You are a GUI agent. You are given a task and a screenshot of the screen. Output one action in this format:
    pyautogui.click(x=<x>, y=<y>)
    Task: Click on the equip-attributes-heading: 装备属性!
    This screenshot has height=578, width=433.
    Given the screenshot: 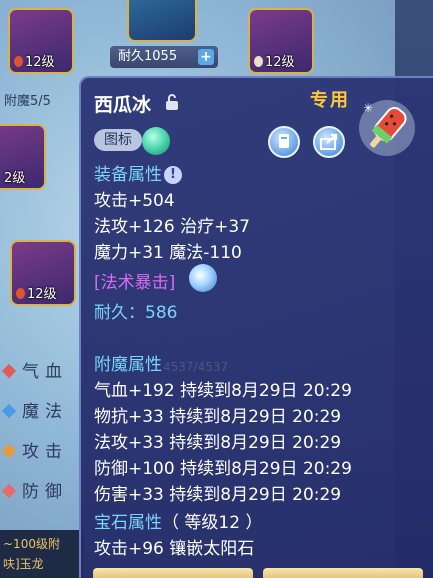 What is the action you would take?
    pyautogui.click(x=138, y=172)
    